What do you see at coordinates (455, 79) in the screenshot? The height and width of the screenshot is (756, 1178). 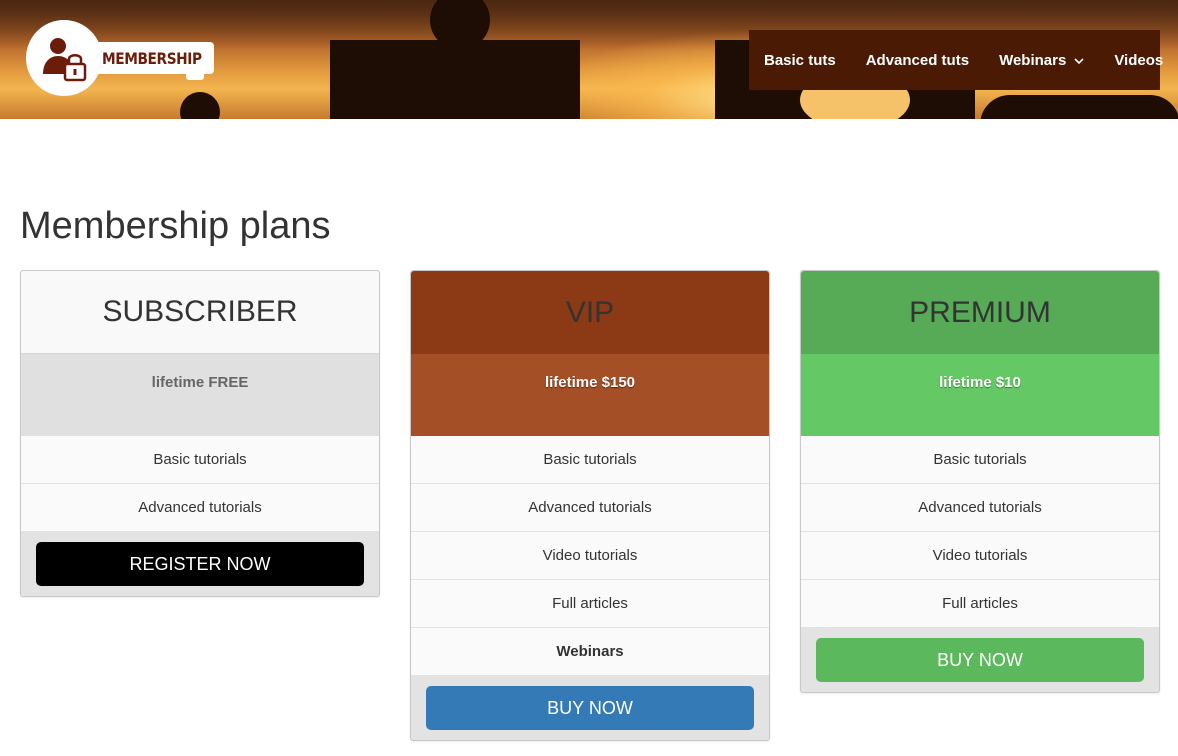 I see `banner-puzzle-piece` at bounding box center [455, 79].